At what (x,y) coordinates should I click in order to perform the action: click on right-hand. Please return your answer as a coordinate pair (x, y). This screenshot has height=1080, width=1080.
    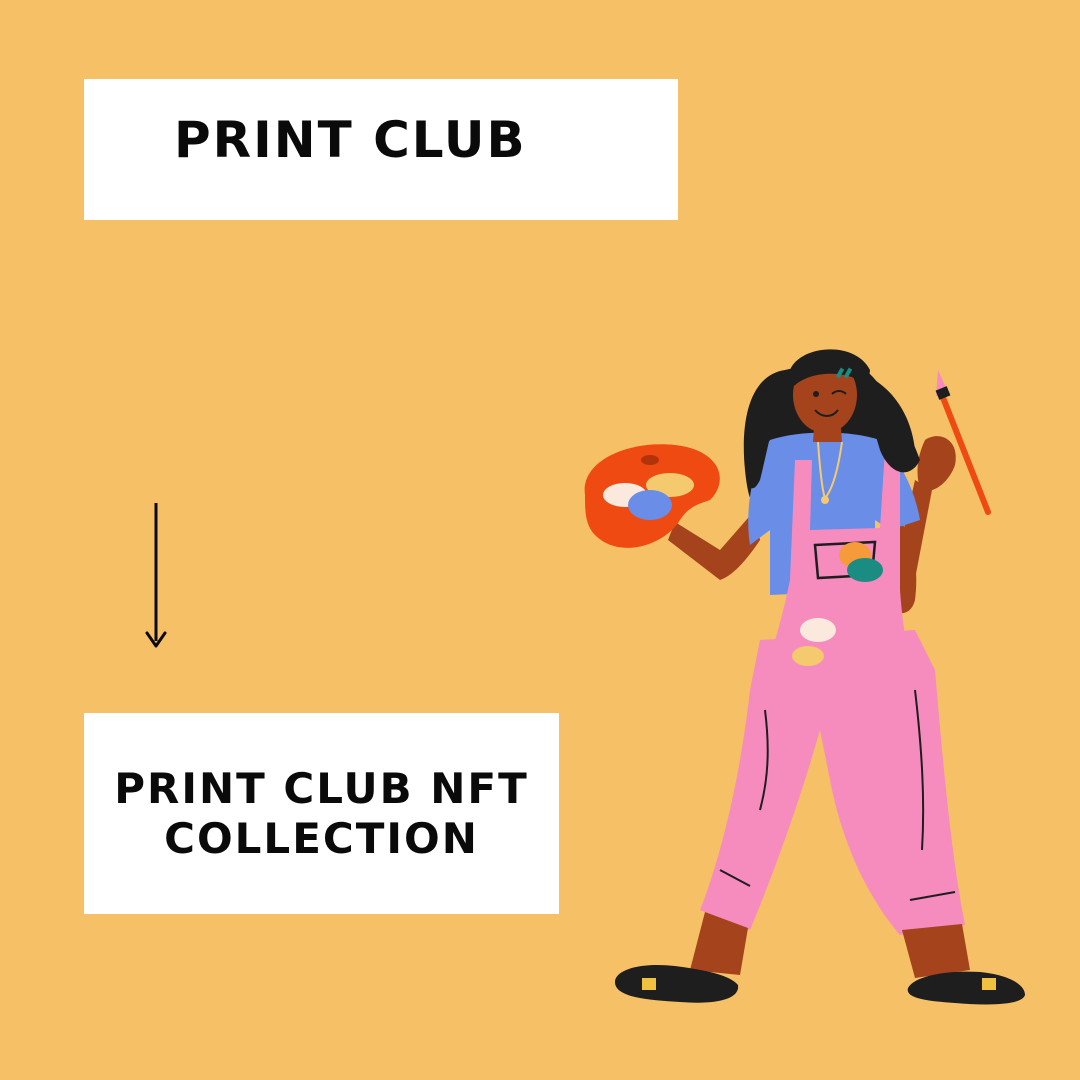
    Looking at the image, I should click on (936, 463).